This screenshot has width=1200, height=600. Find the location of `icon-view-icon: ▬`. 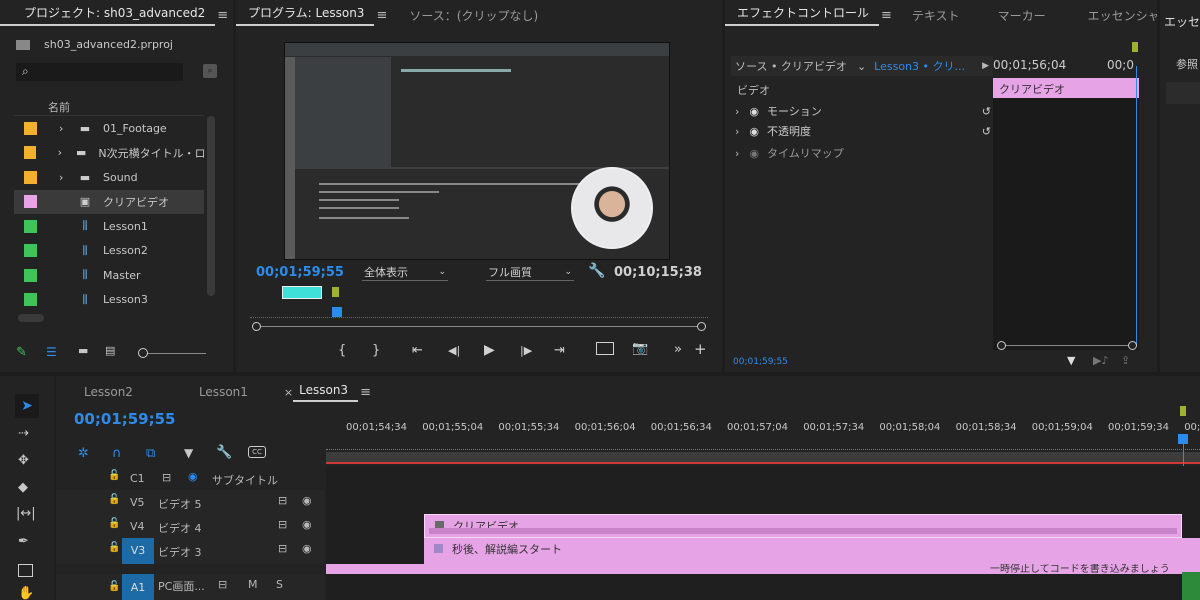

icon-view-icon: ▬ is located at coordinates (83, 350).